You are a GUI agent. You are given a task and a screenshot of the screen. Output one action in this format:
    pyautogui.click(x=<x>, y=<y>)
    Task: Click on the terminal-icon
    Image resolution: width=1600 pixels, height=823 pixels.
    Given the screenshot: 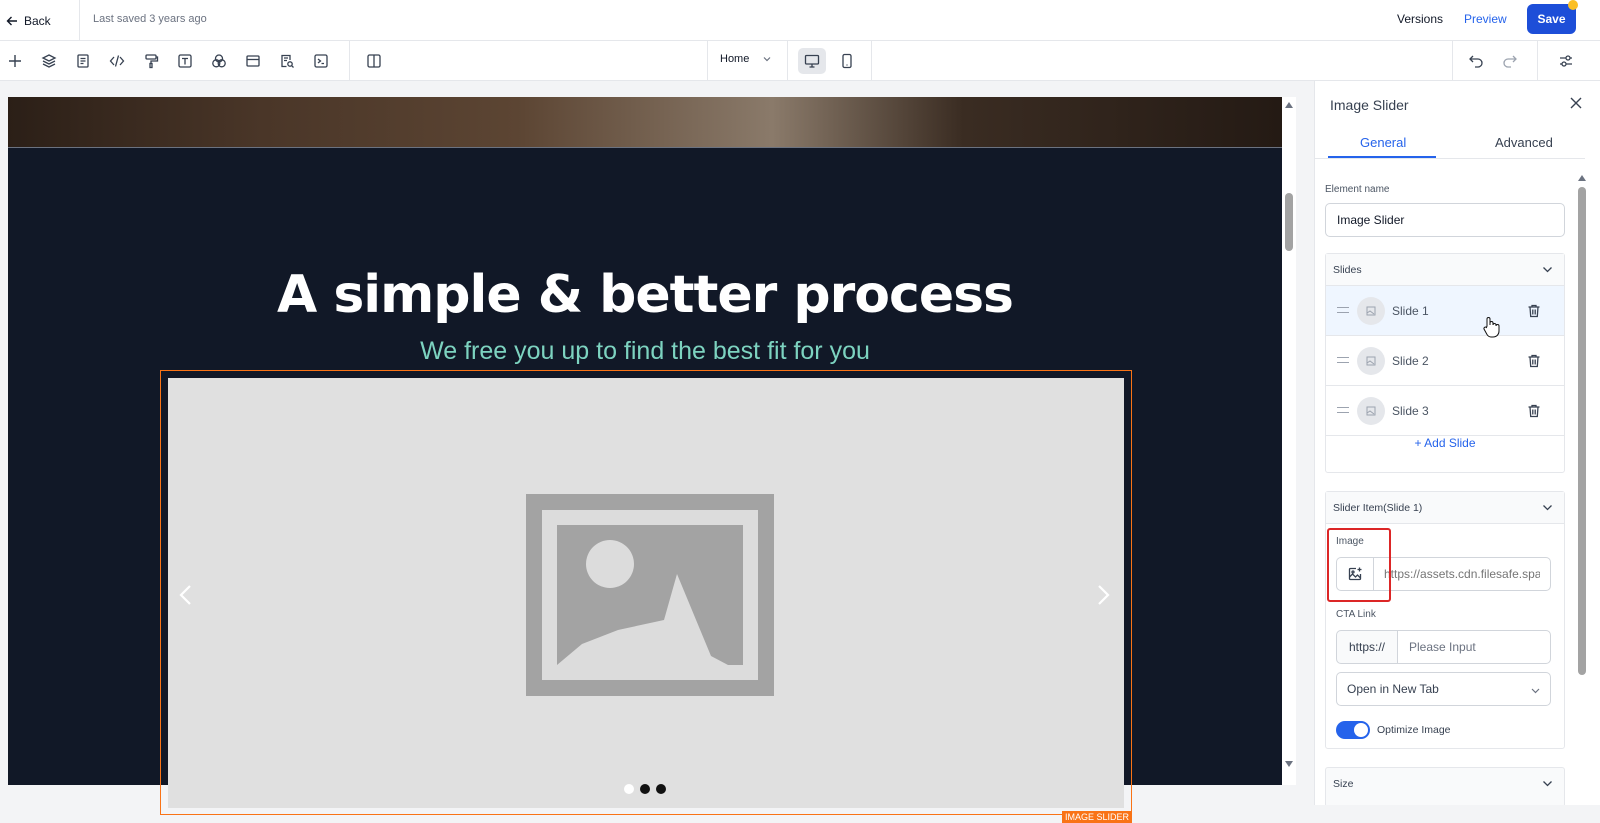 What is the action you would take?
    pyautogui.click(x=321, y=61)
    